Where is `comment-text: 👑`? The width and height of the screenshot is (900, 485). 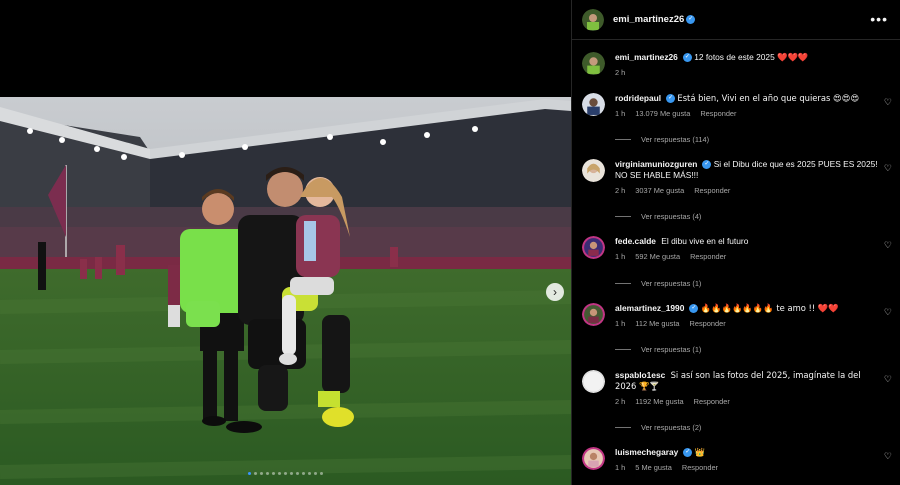 comment-text: 👑 is located at coordinates (700, 452).